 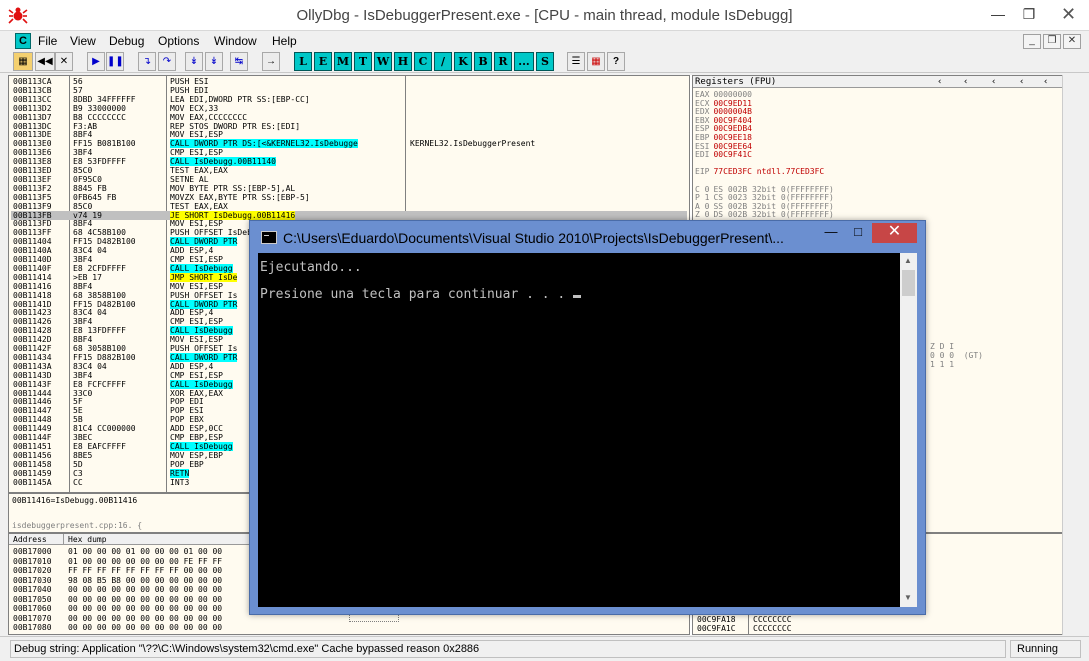 I want to click on dump-hex: 00 00 00 00 00 00 00 00 00 00 00, so click(x=145, y=589).